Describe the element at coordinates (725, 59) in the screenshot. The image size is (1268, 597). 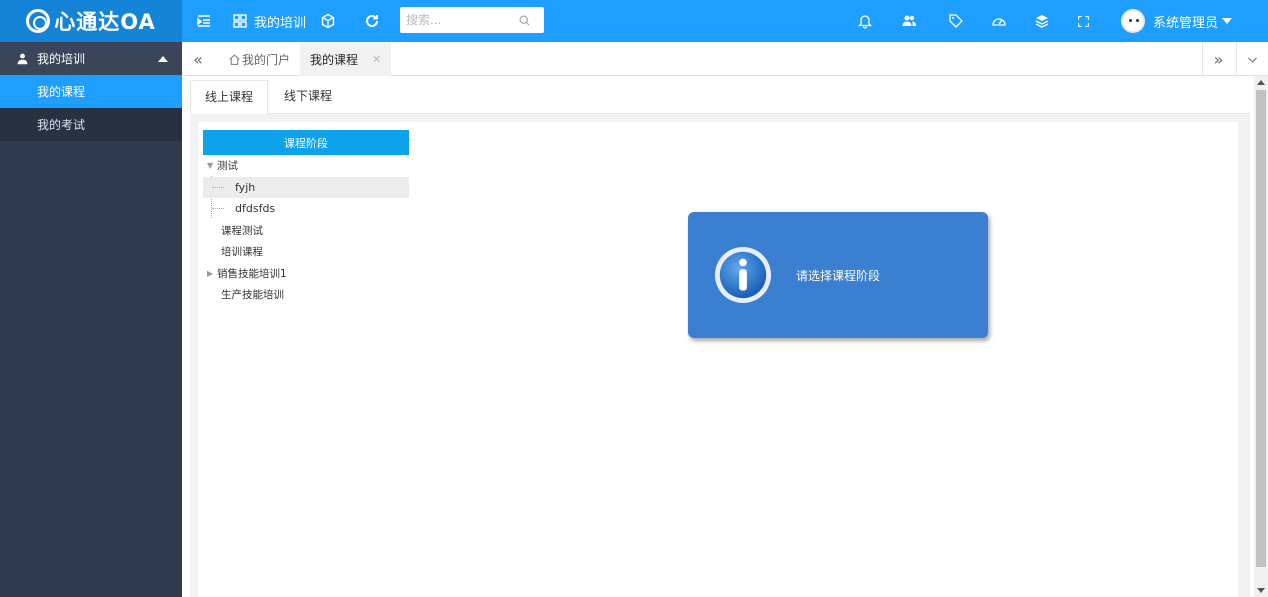
I see `page-tab-bar: « 我的门户 我的课程 ✕ »` at that location.